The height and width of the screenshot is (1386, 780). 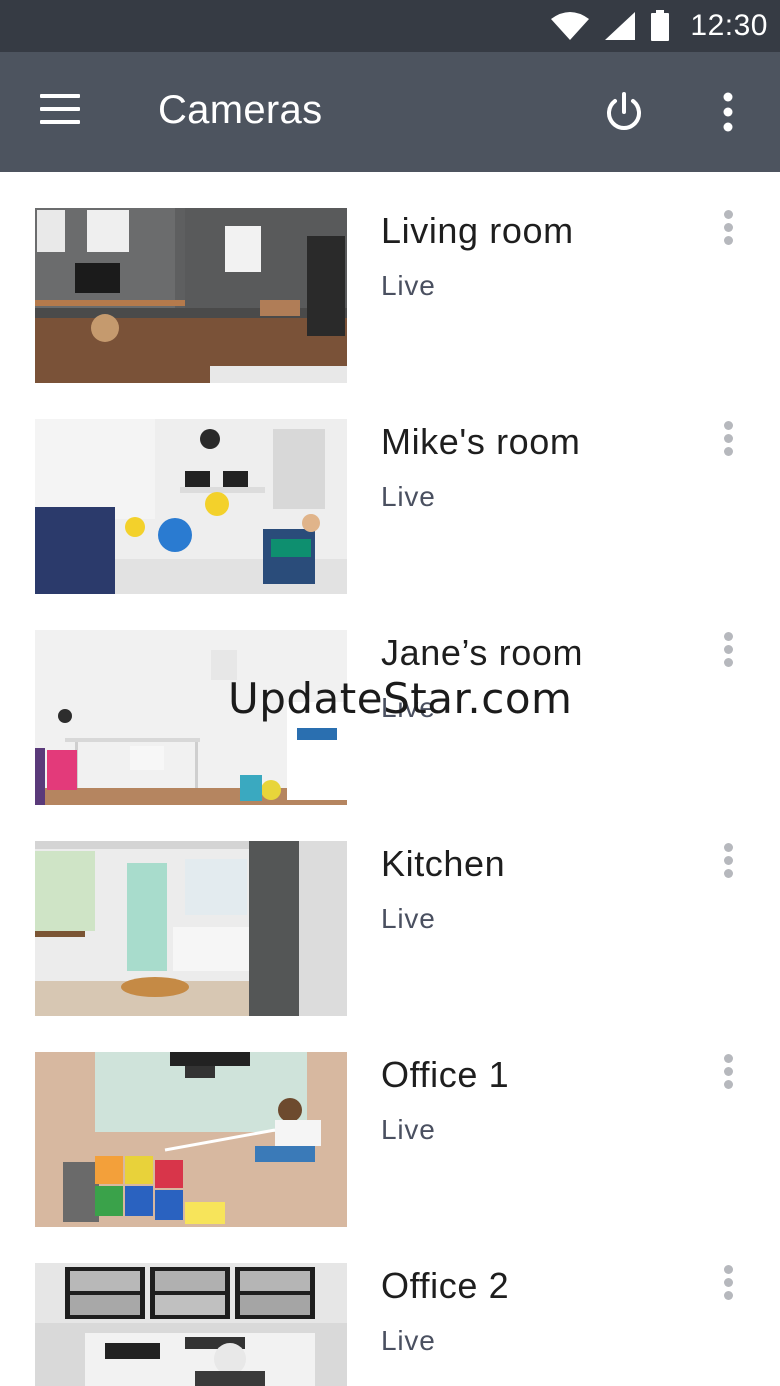 What do you see at coordinates (729, 25) in the screenshot?
I see `status-time: 12:30` at bounding box center [729, 25].